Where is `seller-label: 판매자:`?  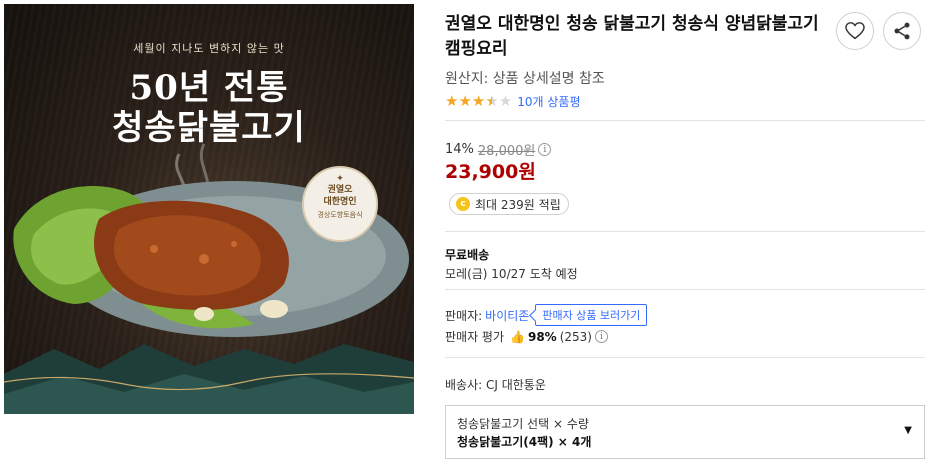 seller-label: 판매자: is located at coordinates (464, 315).